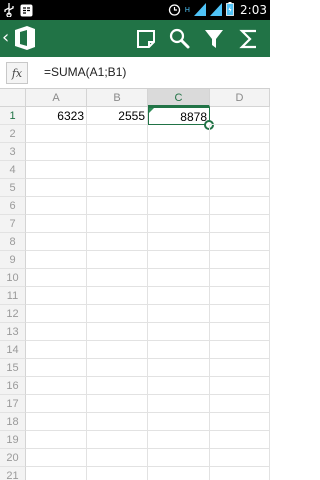 This screenshot has height=480, width=320. I want to click on cell-b18, so click(117, 422).